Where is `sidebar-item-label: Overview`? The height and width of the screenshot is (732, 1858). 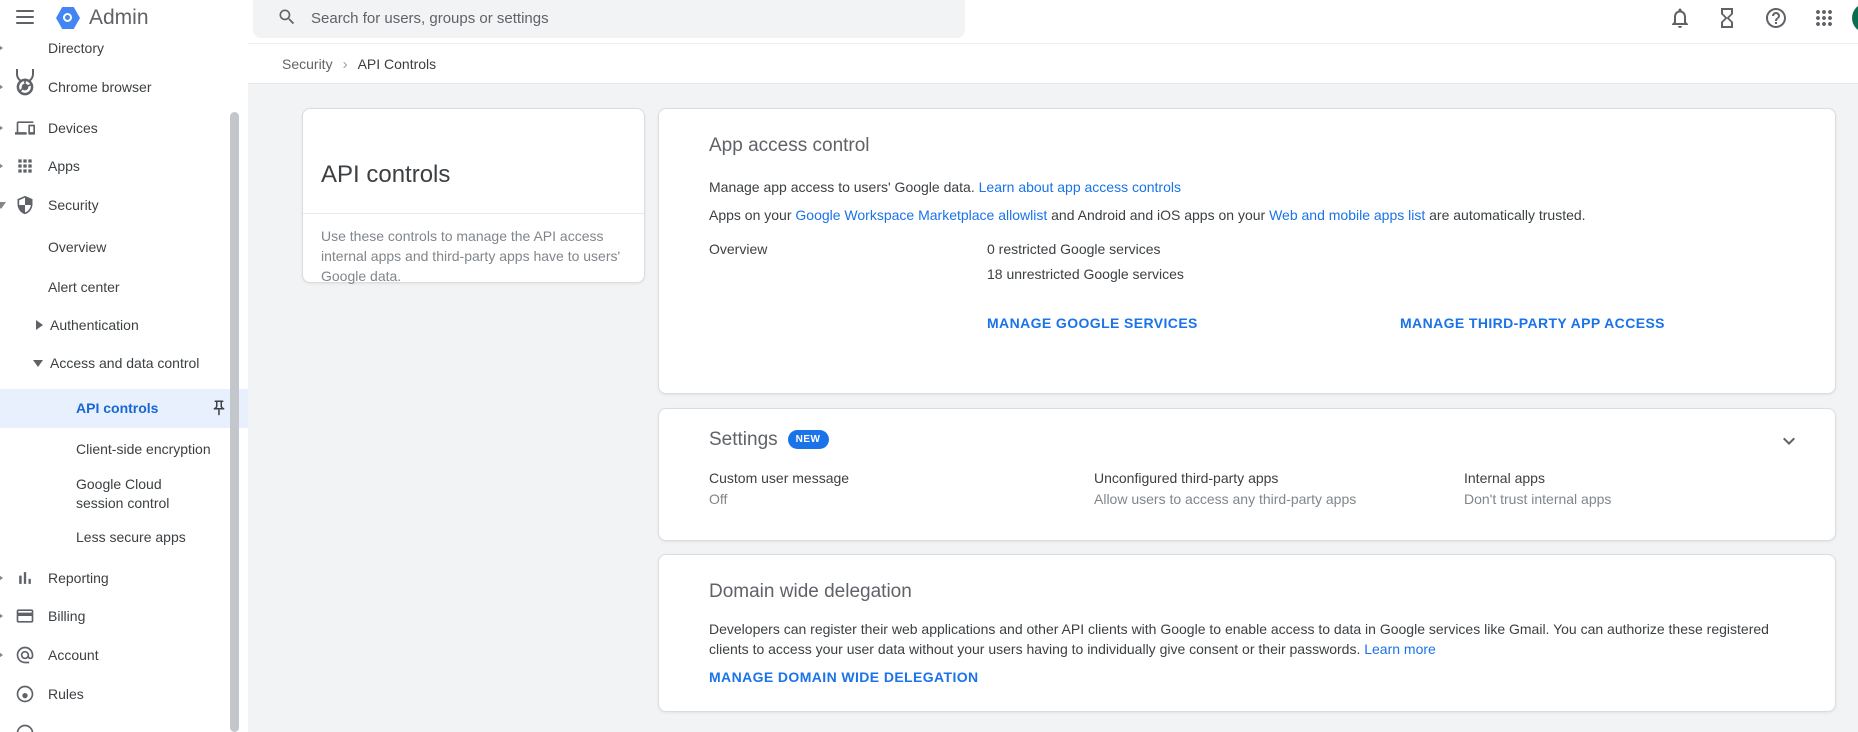 sidebar-item-label: Overview is located at coordinates (77, 246).